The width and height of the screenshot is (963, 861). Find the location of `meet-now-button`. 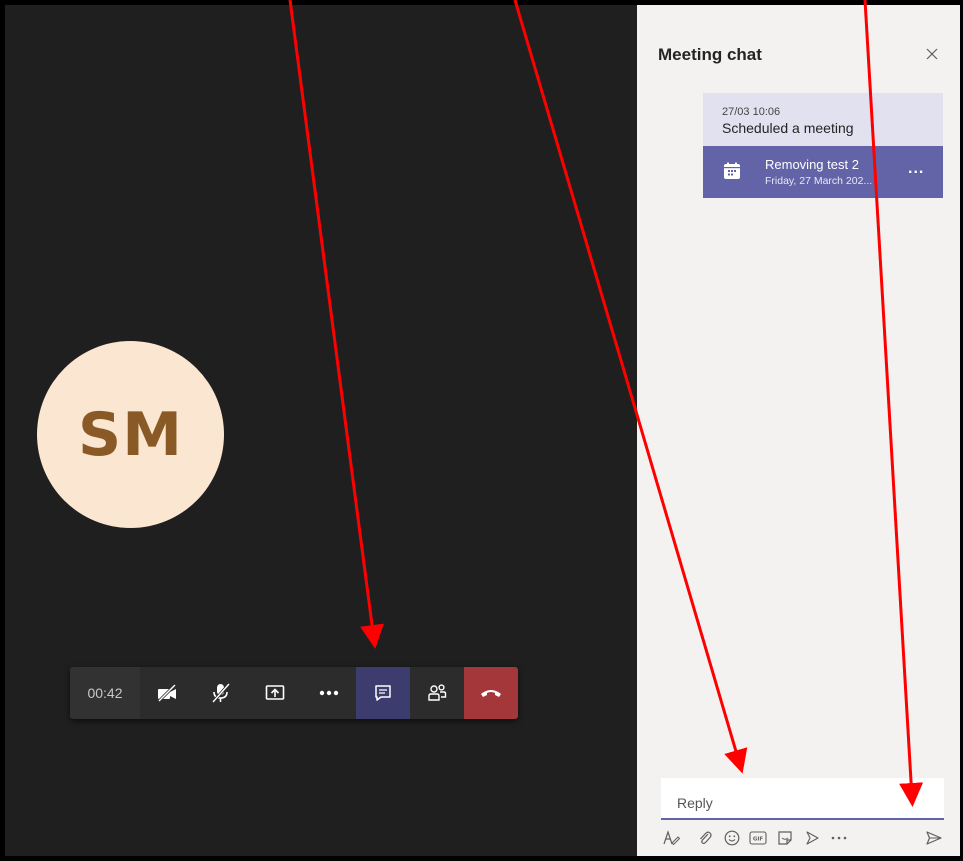

meet-now-button is located at coordinates (812, 838).